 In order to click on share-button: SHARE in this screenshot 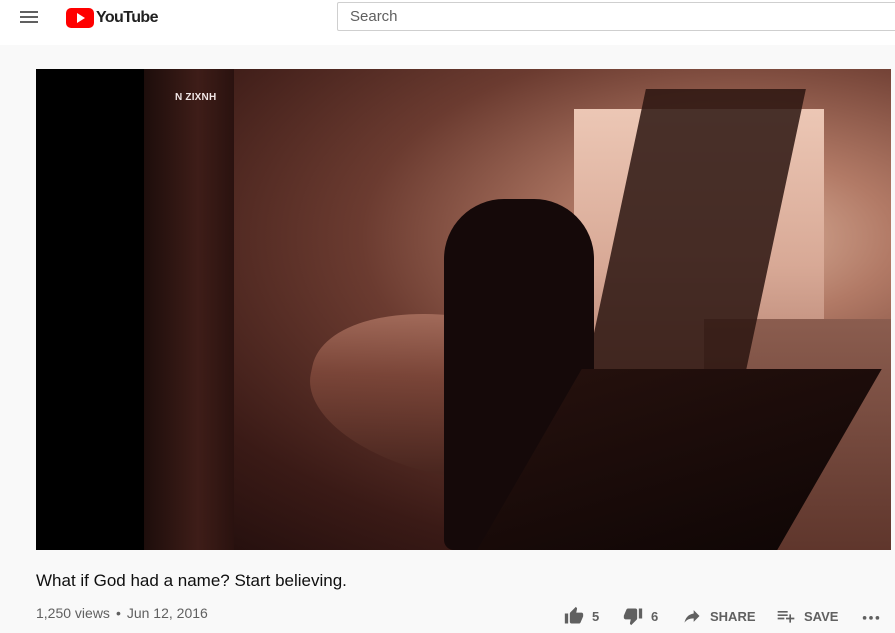, I will do `click(719, 616)`.